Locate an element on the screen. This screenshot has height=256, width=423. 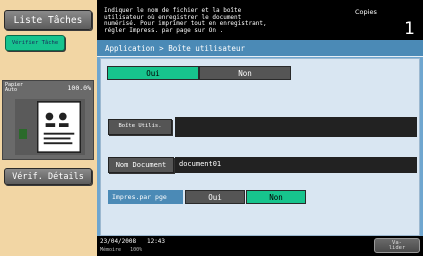
status-bar: 23/04/2008 12:43 Mémoire 100% Va- lider is located at coordinates (260, 246).